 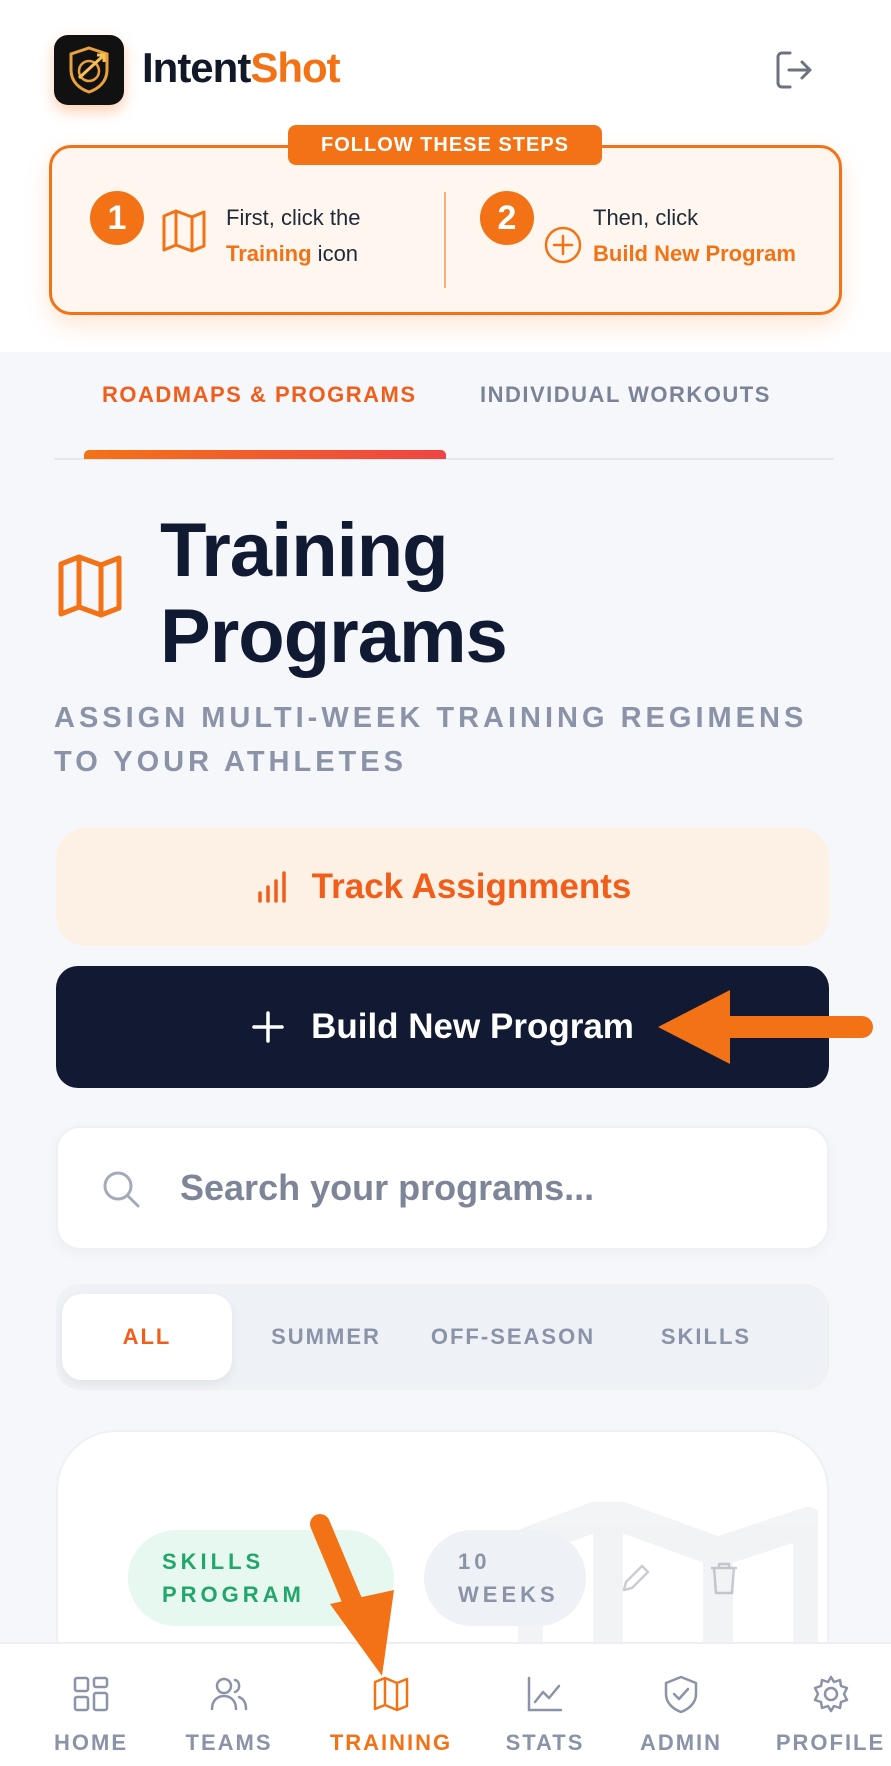 I want to click on brand-name-part1: Intent, so click(x=196, y=67).